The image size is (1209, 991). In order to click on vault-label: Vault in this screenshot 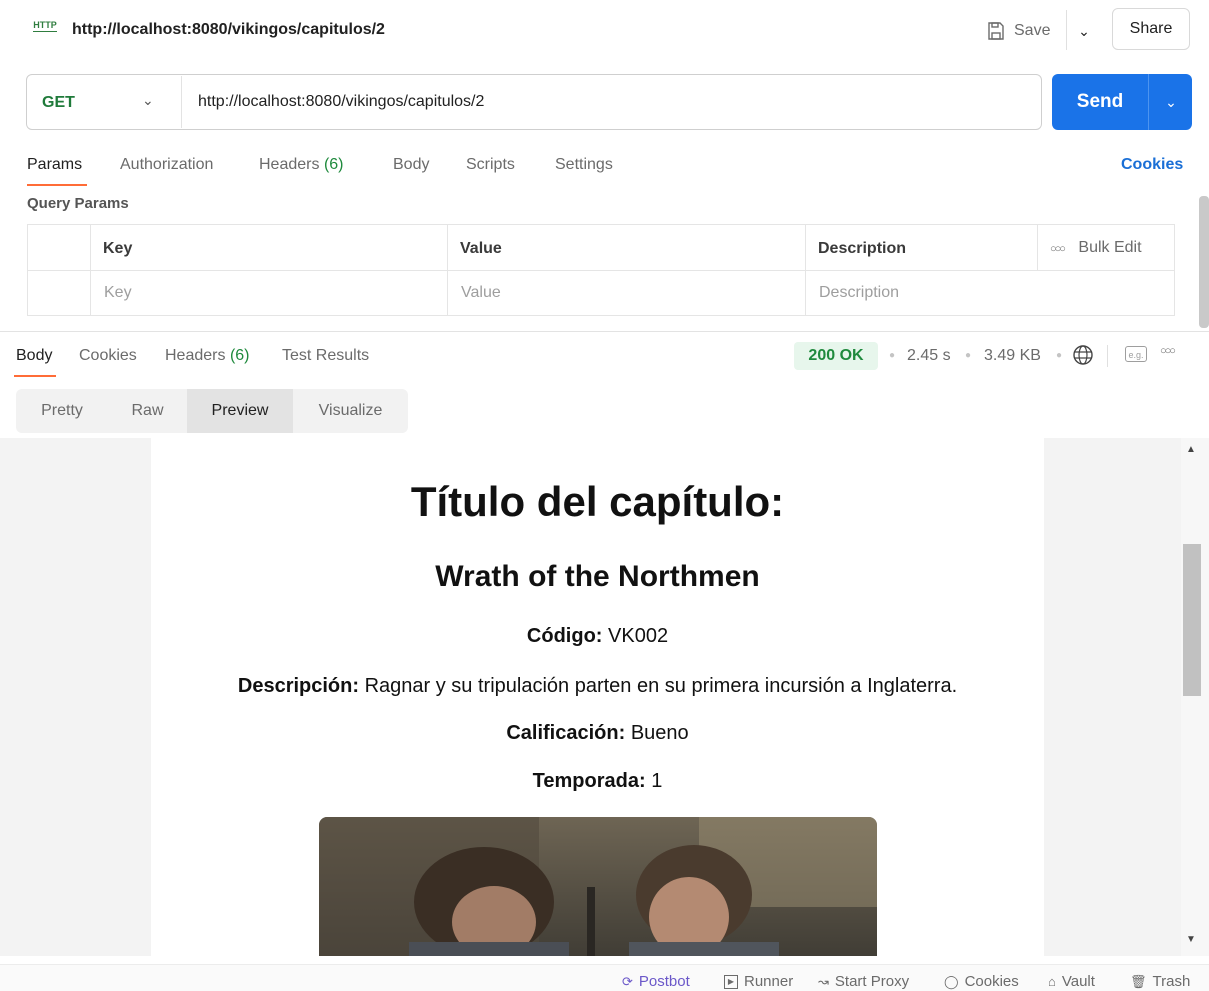, I will do `click(1078, 981)`.